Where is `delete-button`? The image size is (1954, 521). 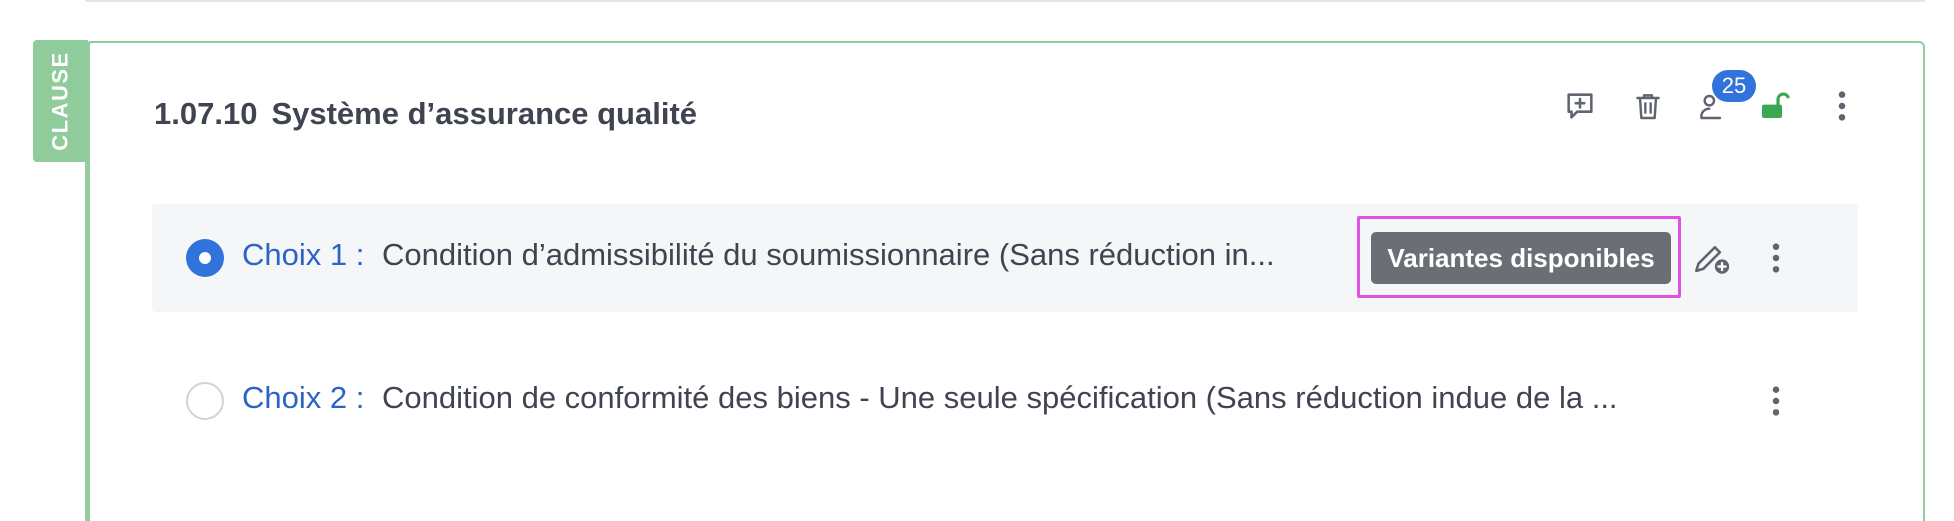 delete-button is located at coordinates (1648, 106).